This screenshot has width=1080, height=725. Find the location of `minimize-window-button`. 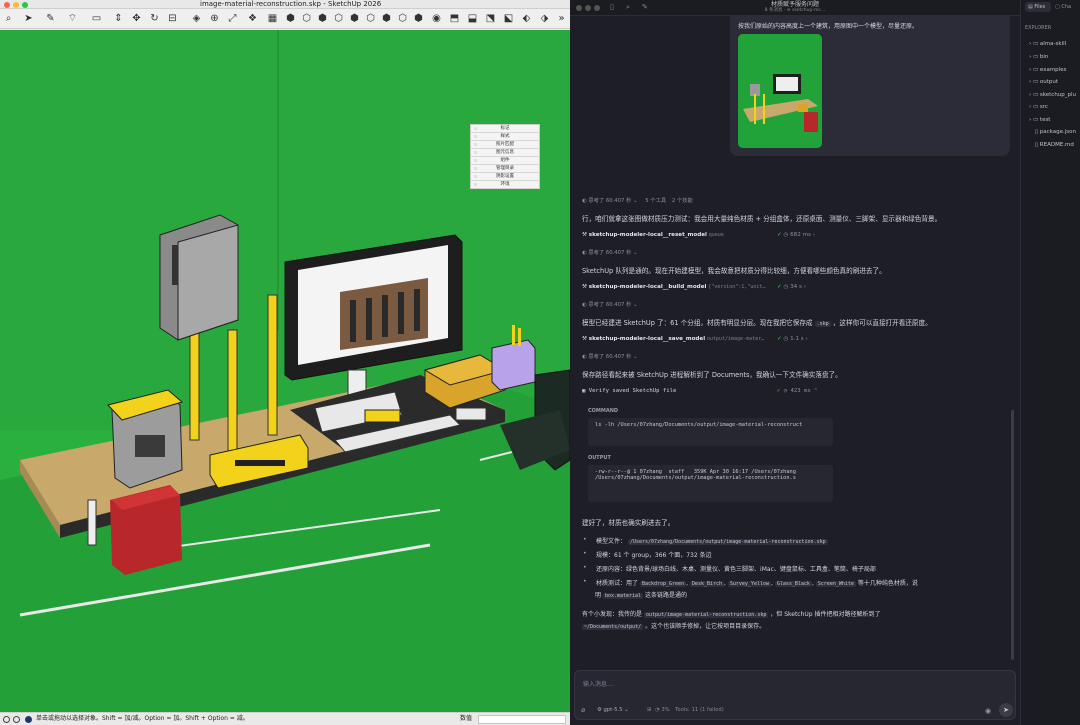

minimize-window-button is located at coordinates (16, 5).